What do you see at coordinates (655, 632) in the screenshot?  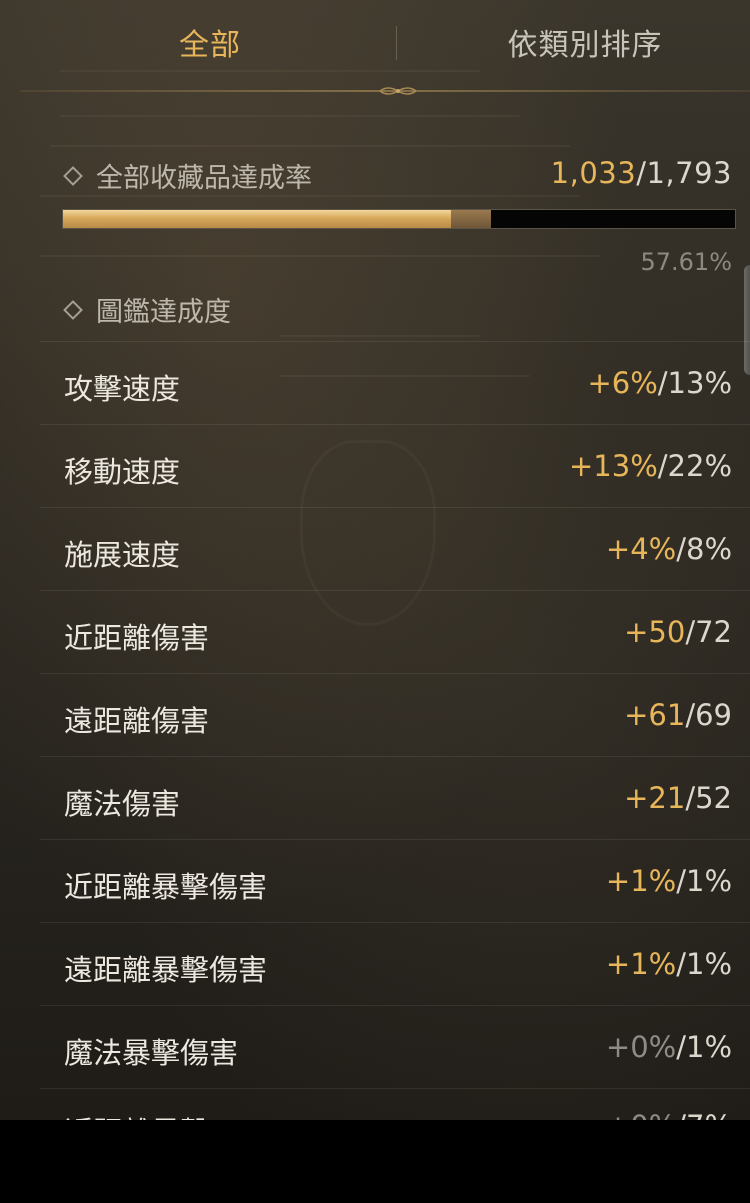 I see `stat-bonus: +50` at bounding box center [655, 632].